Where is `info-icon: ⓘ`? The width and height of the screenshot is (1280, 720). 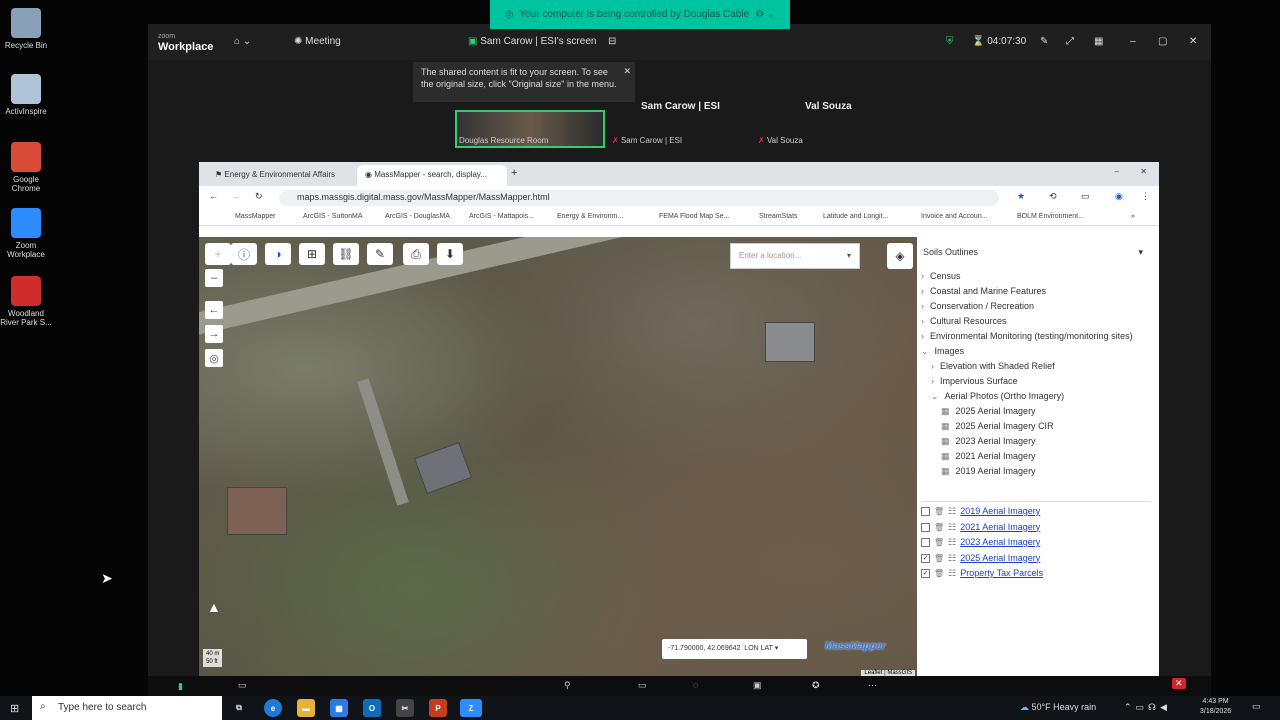 info-icon: ⓘ is located at coordinates (244, 254).